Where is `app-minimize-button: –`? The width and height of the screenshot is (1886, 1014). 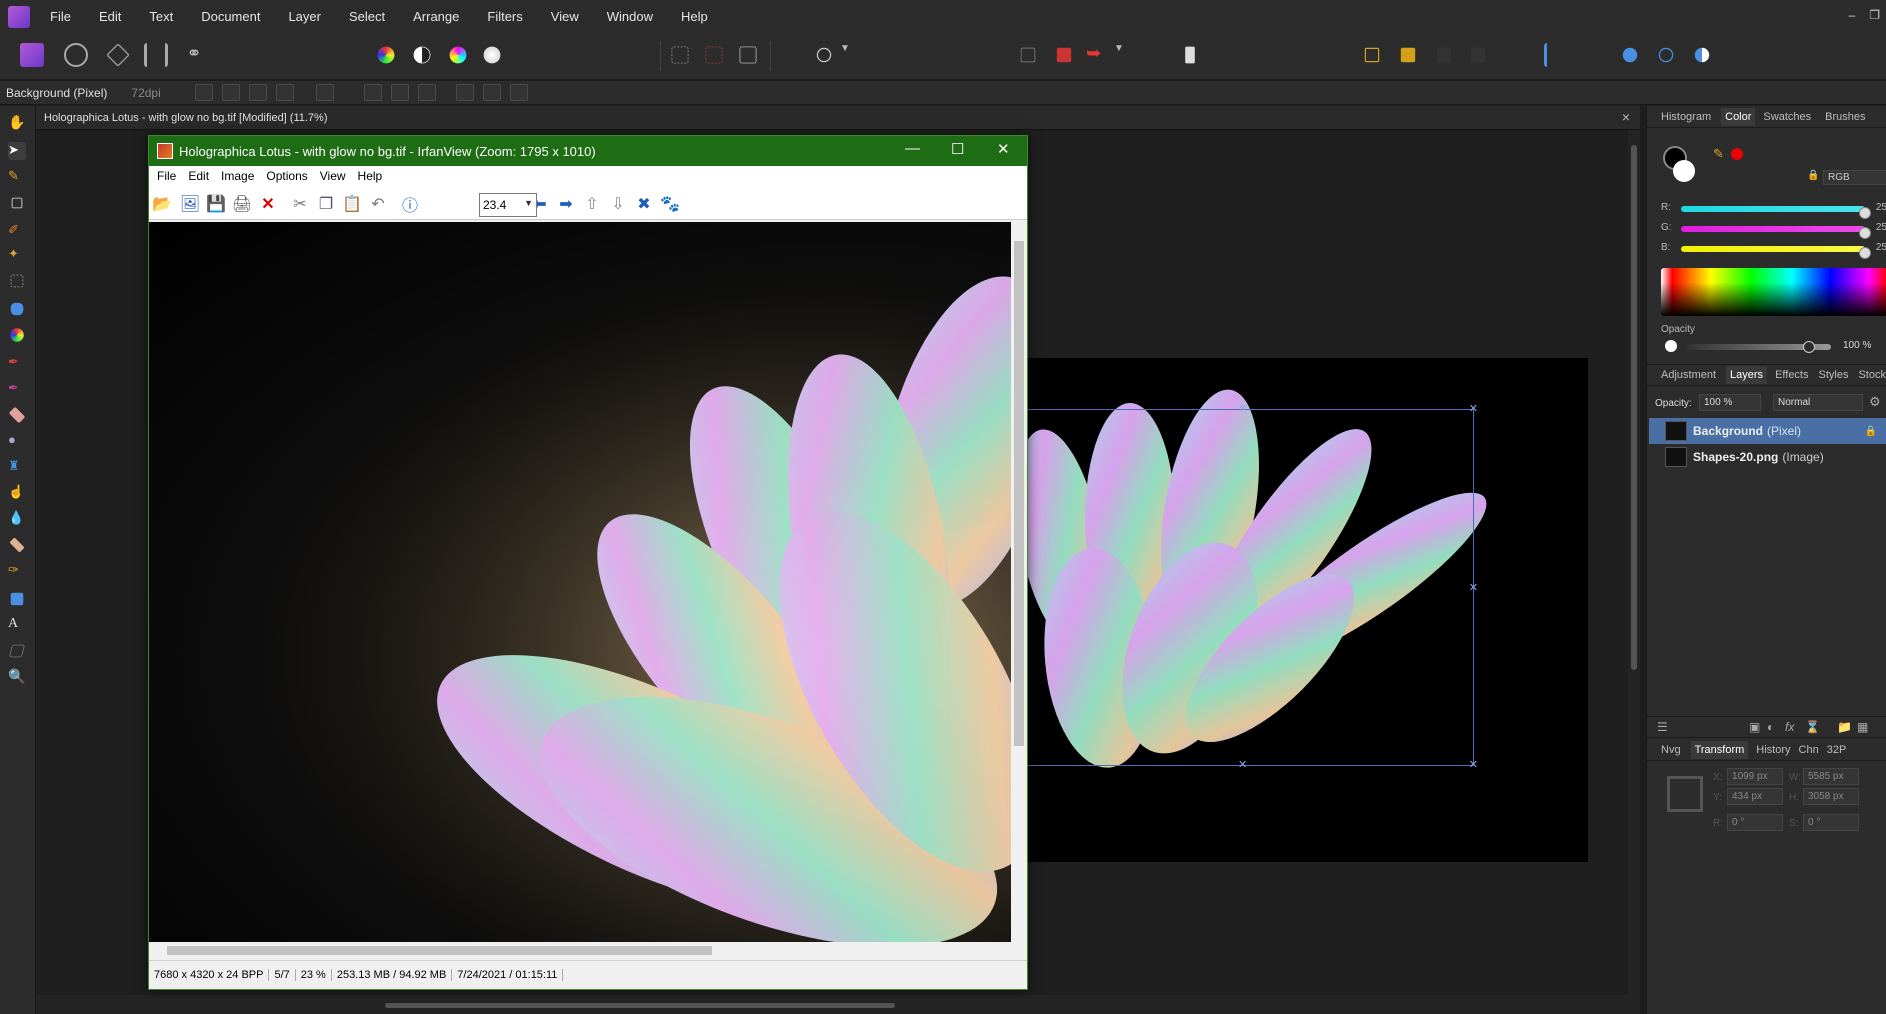 app-minimize-button: – is located at coordinates (1852, 15).